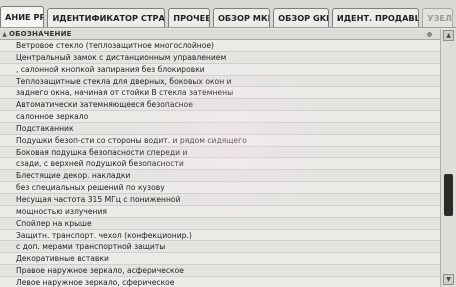  What do you see at coordinates (301, 17) in the screenshot?
I see `tab-gkb-overview: ОБЗОР GKB` at bounding box center [301, 17].